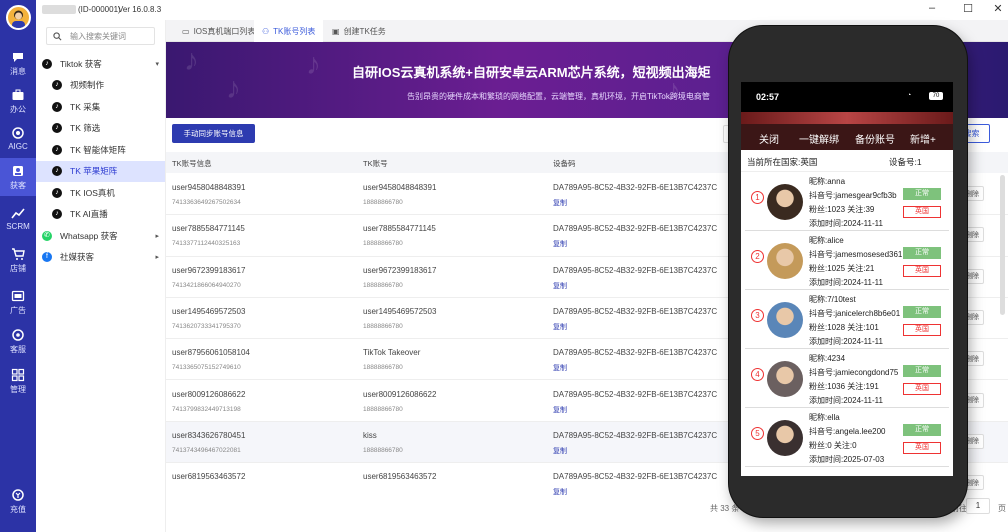  I want to click on rail-item-aigc: AIGC, so click(18, 139).